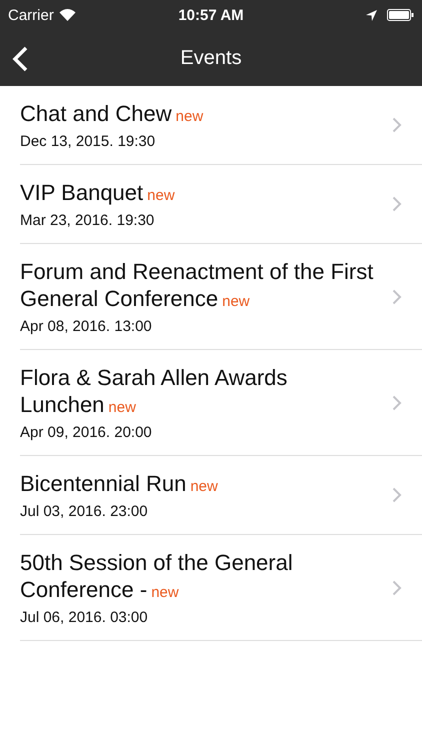 The height and width of the screenshot is (750, 422). Describe the element at coordinates (400, 15) in the screenshot. I see `battery-icon` at that location.